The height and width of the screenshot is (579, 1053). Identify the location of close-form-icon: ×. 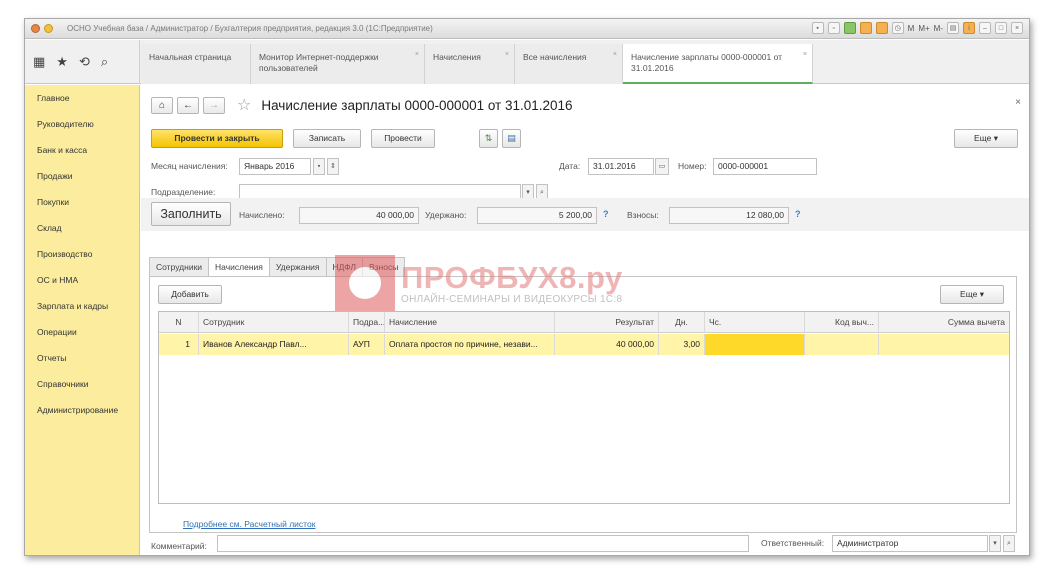
(1018, 102).